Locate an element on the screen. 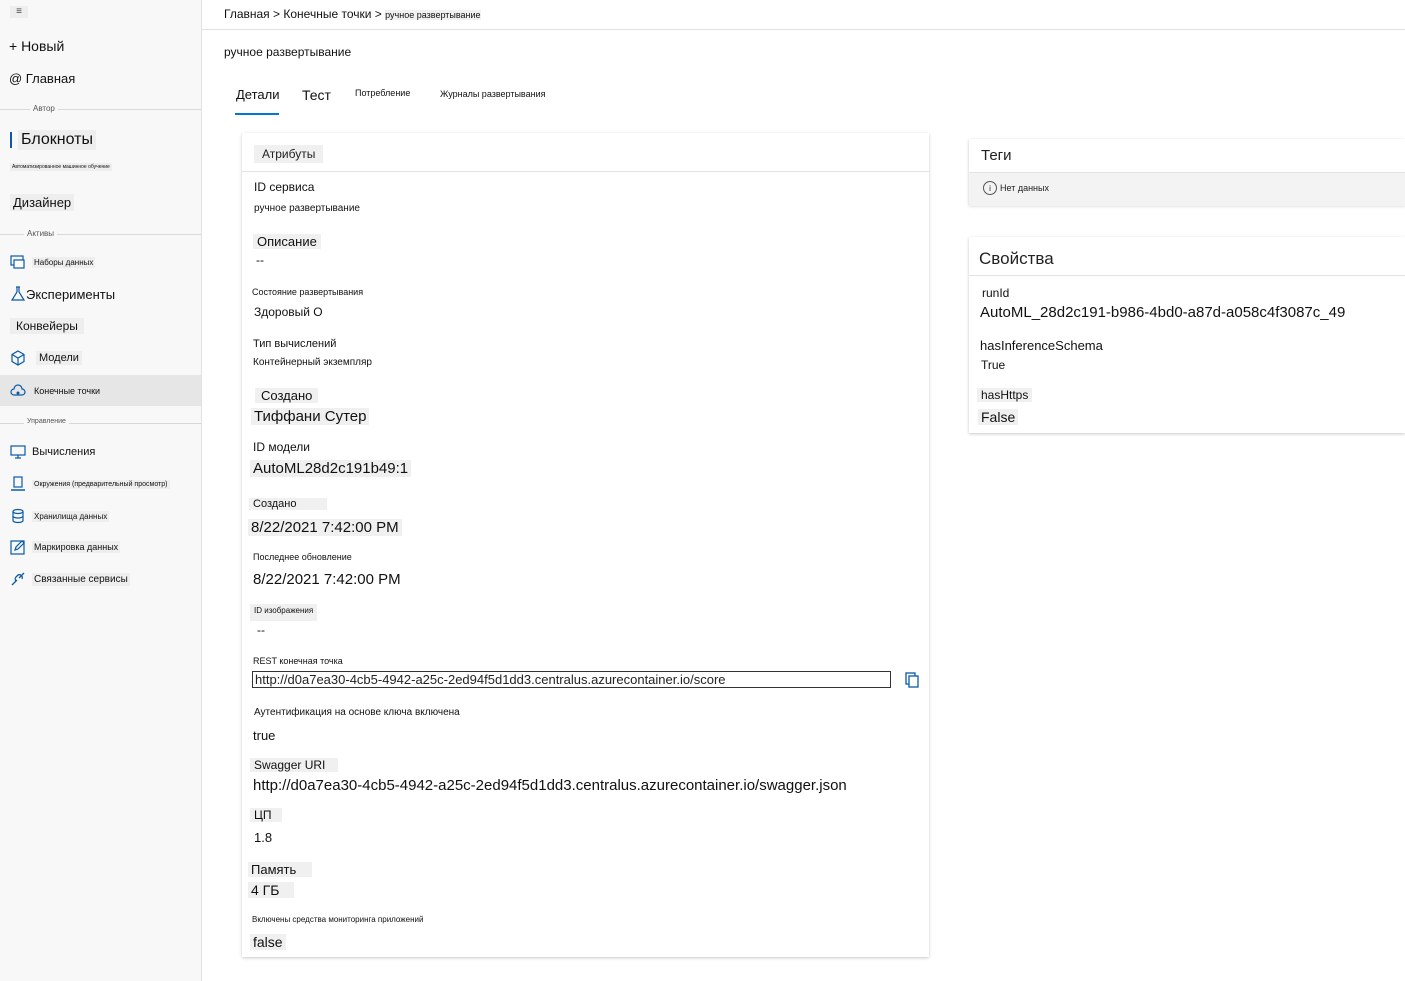 This screenshot has width=1405, height=981. section-assets: Активы is located at coordinates (41, 233).